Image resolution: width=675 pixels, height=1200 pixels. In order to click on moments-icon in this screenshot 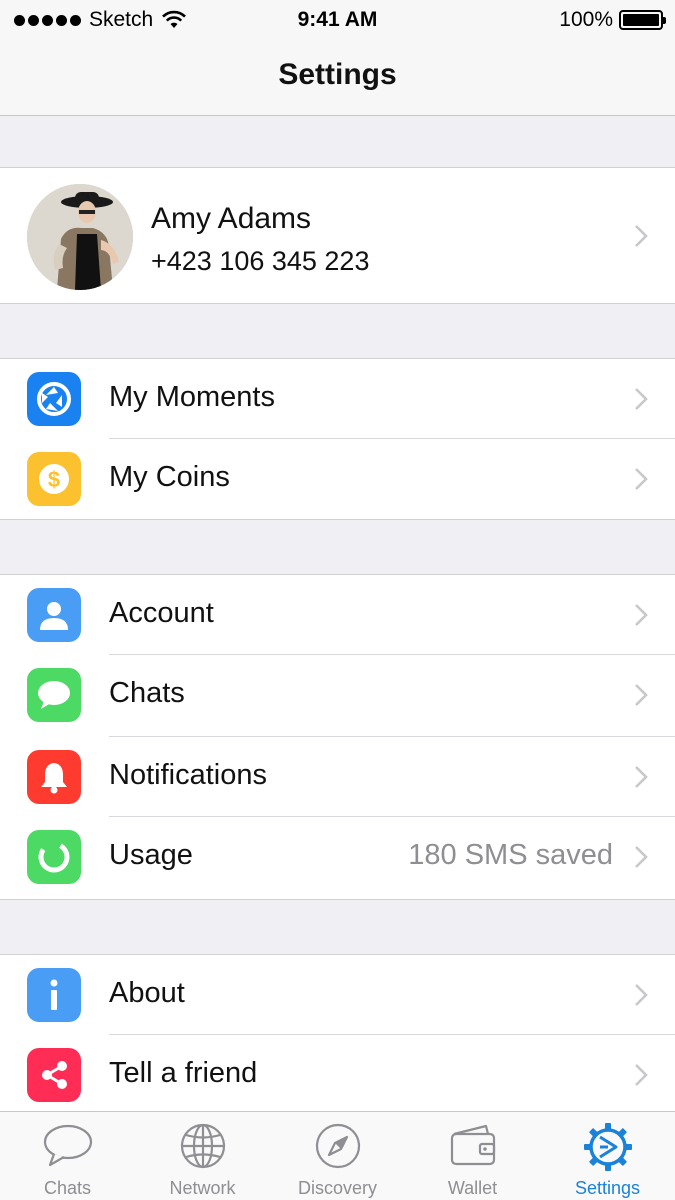, I will do `click(54, 399)`.